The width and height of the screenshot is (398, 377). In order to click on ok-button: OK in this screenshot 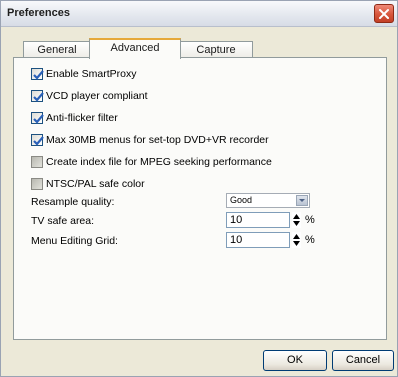, I will do `click(295, 360)`.